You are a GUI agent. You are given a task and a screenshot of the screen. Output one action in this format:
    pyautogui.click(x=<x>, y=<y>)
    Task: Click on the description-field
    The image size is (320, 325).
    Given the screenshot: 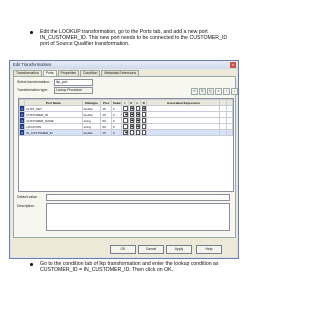 What is the action you would take?
    pyautogui.click(x=138, y=217)
    